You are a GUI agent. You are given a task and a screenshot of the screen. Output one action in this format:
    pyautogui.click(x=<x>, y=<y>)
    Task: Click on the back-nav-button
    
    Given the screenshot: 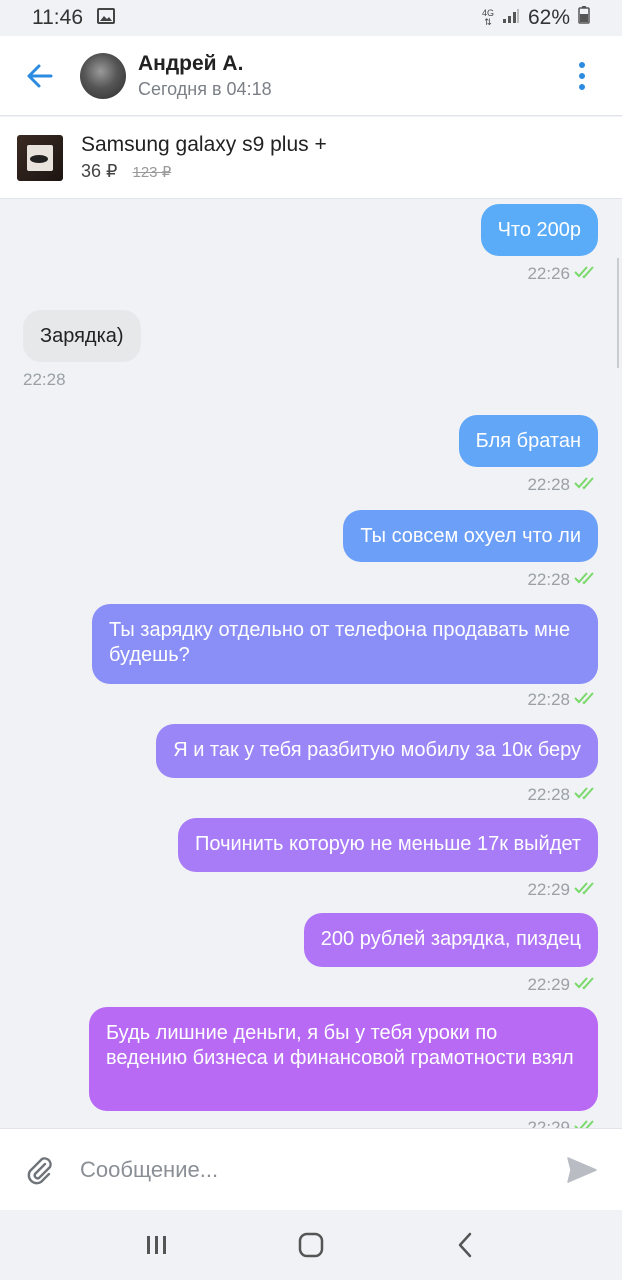 What is the action you would take?
    pyautogui.click(x=465, y=1245)
    